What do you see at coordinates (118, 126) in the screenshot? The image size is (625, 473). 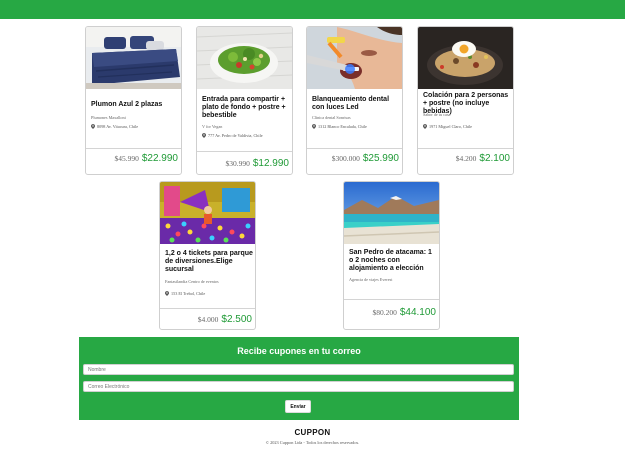 I see `offer-address-text: 8098 Av. Vitacura, Chile` at bounding box center [118, 126].